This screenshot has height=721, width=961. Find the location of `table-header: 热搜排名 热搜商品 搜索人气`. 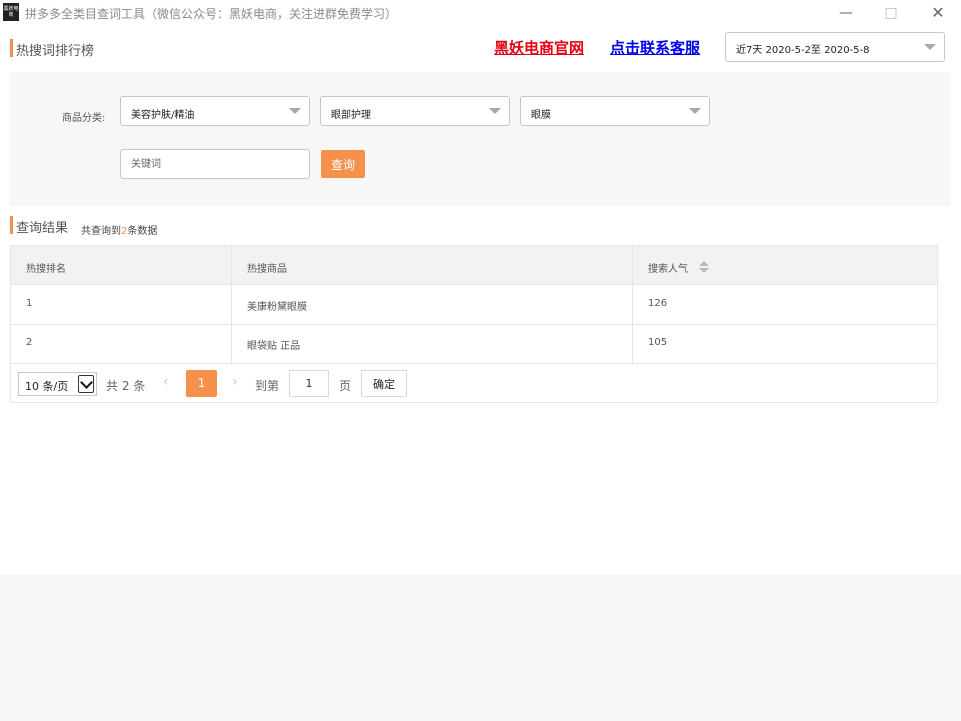

table-header: 热搜排名 热搜商品 搜索人气 is located at coordinates (474, 265).